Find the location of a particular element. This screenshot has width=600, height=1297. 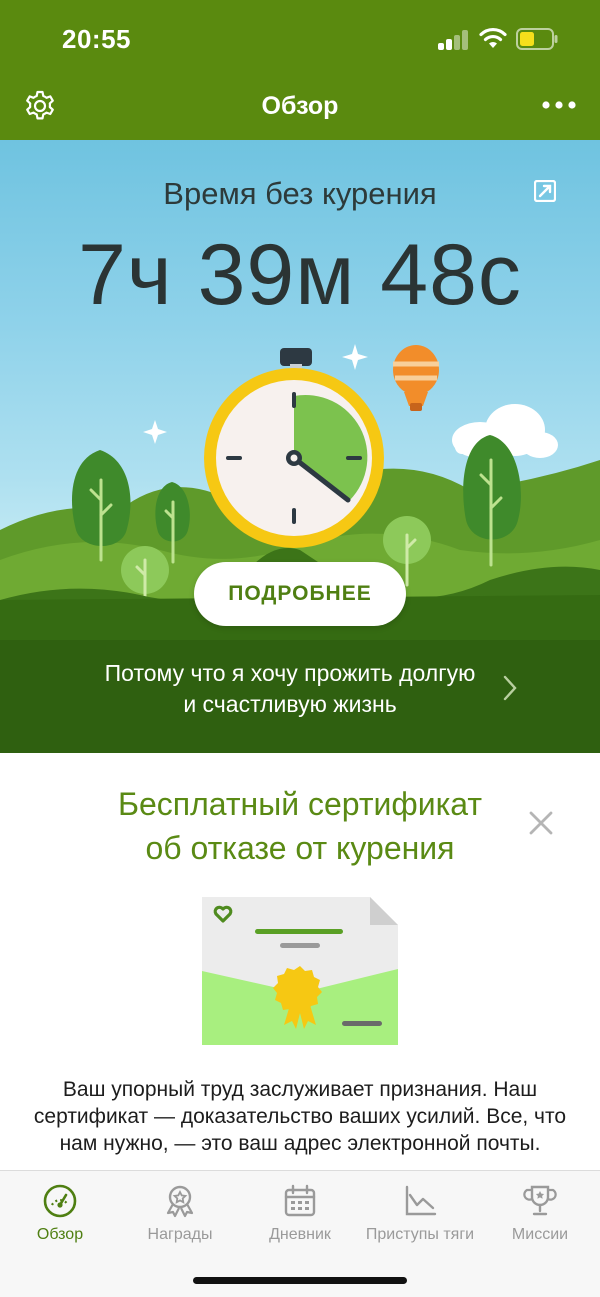

smoke-free-timer: 7ч 39м 48с is located at coordinates (300, 275).